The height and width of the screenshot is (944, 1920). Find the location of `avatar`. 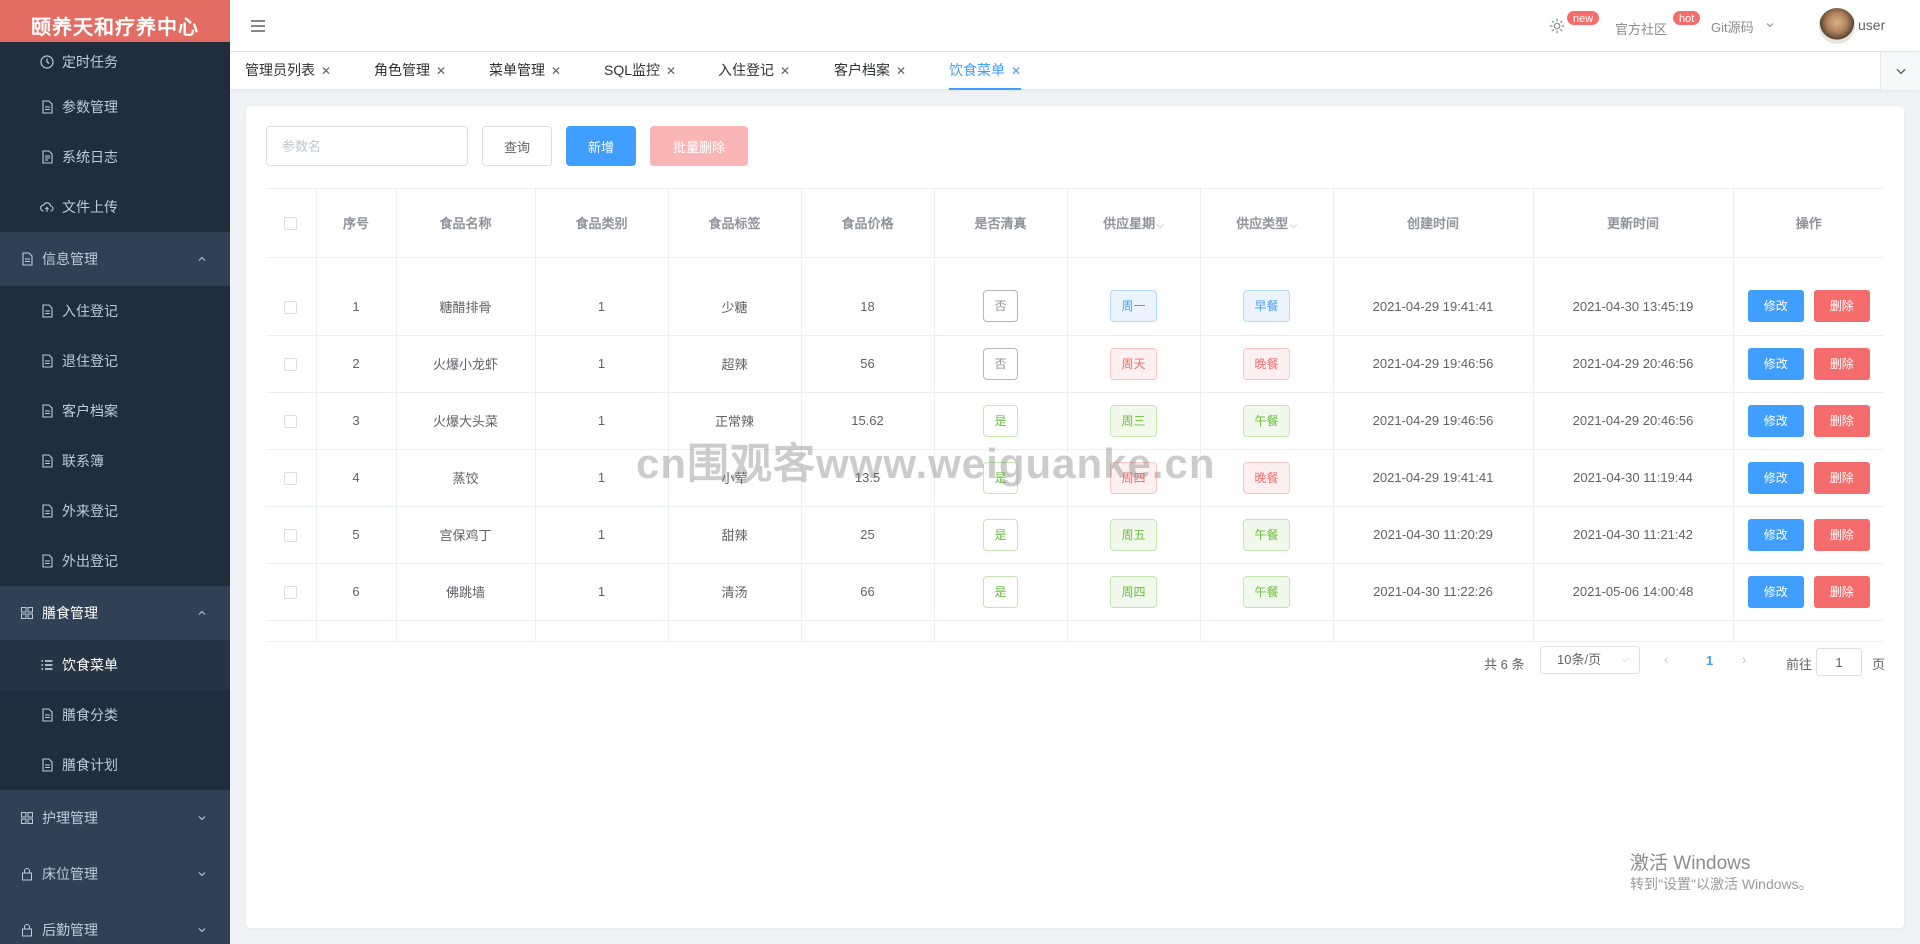

avatar is located at coordinates (1837, 26).